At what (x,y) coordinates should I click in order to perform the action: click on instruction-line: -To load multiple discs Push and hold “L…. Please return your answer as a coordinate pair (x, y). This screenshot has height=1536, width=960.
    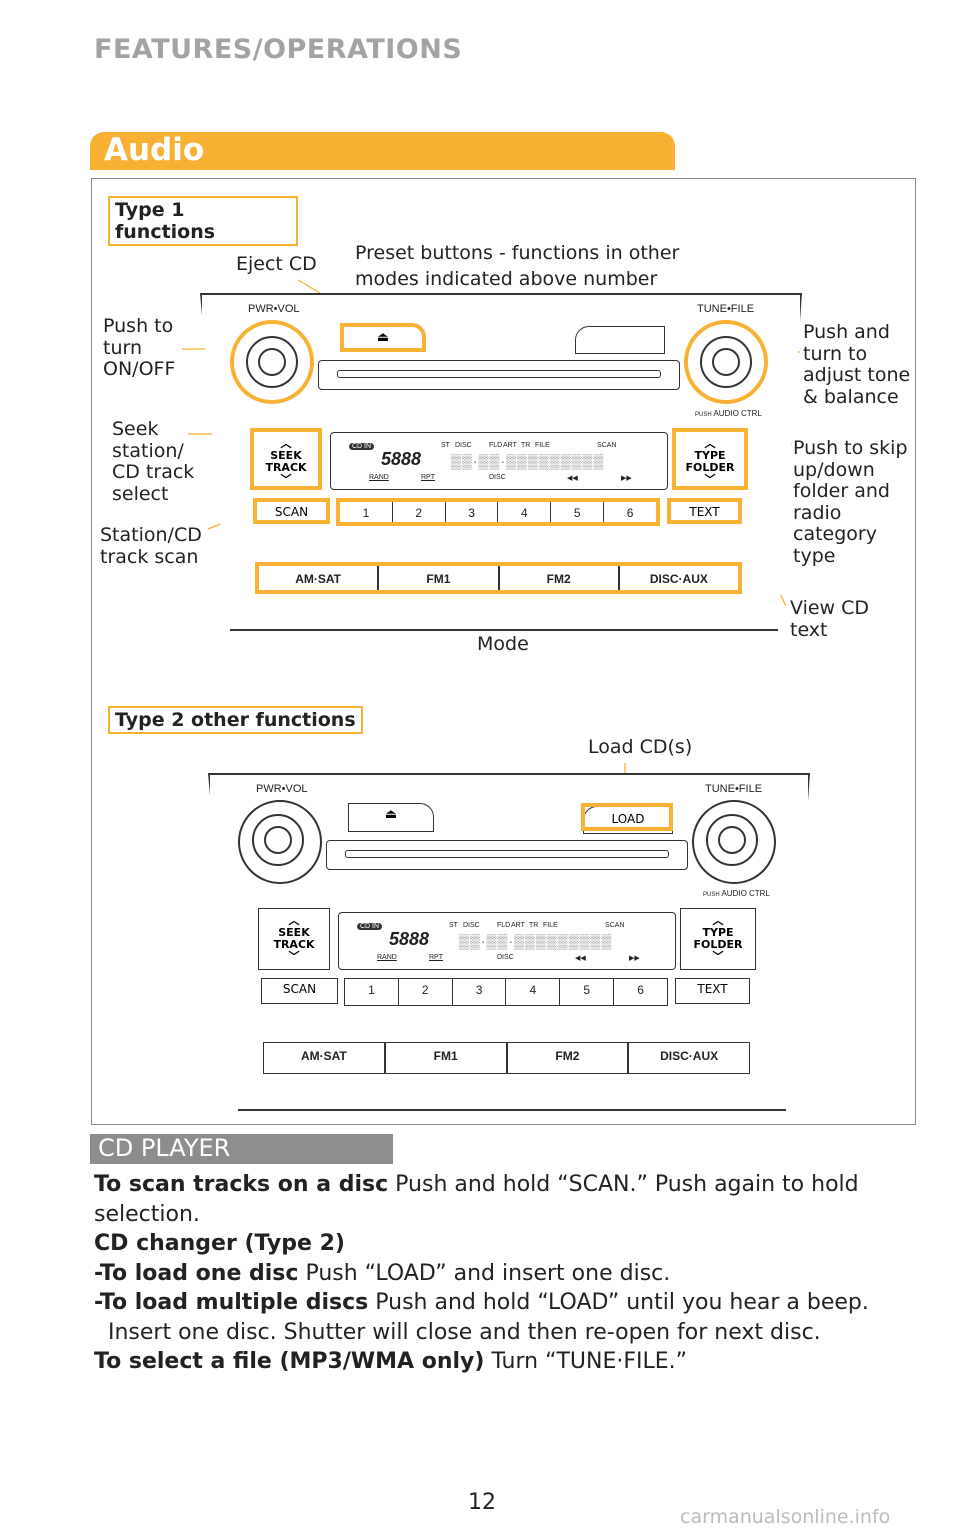
    Looking at the image, I should click on (481, 1302).